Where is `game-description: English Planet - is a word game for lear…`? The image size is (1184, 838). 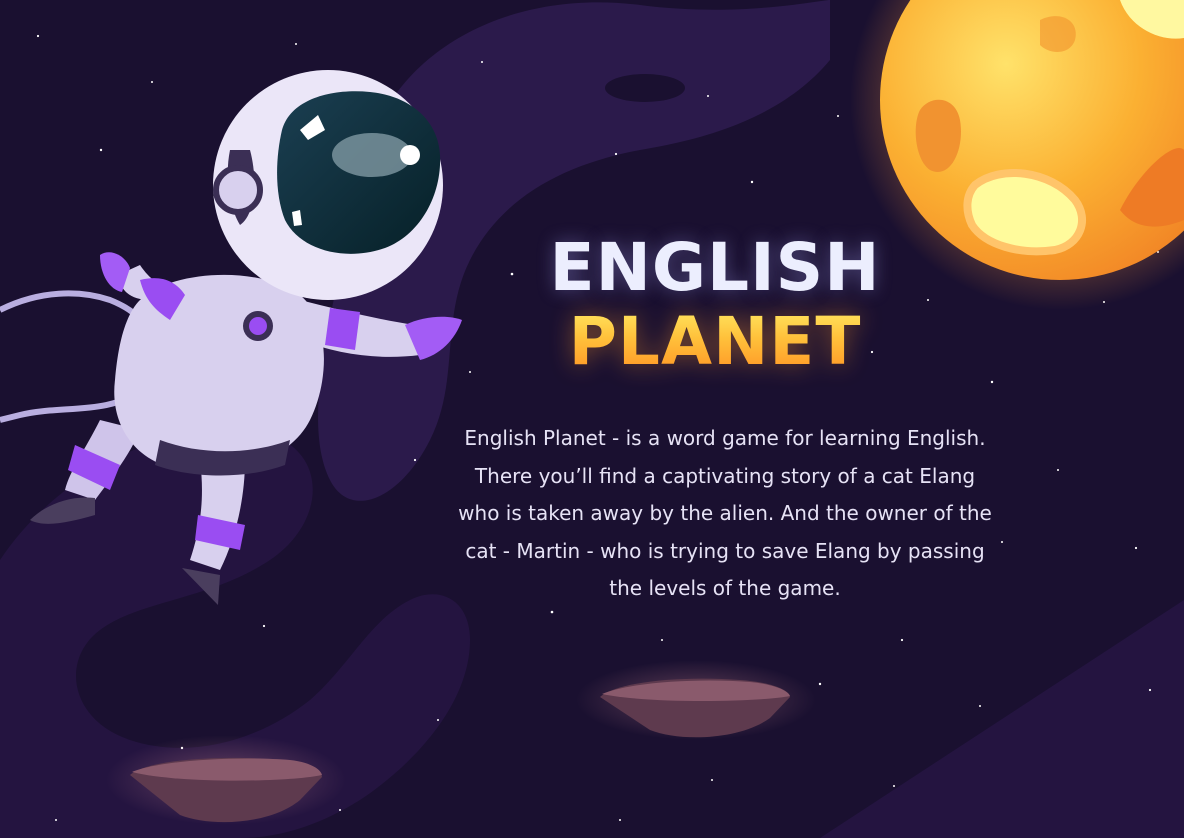 game-description: English Planet - is a word game for lear… is located at coordinates (725, 513).